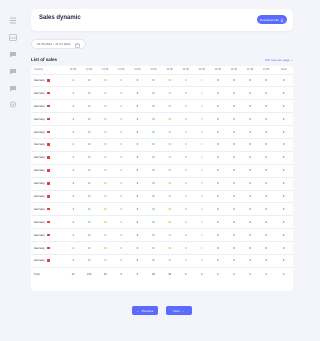 The height and width of the screenshot is (341, 320). I want to click on grid-icon, so click(13, 20).